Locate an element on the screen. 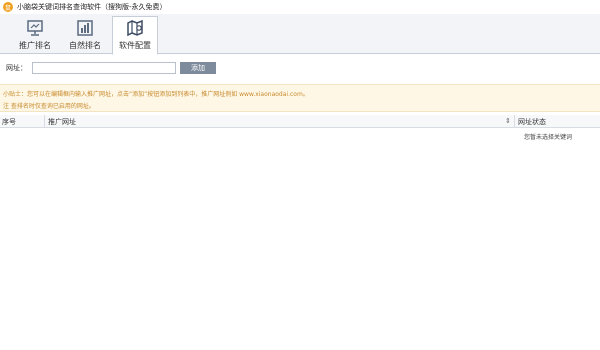  tab-label: 推广排名 is located at coordinates (35, 45).